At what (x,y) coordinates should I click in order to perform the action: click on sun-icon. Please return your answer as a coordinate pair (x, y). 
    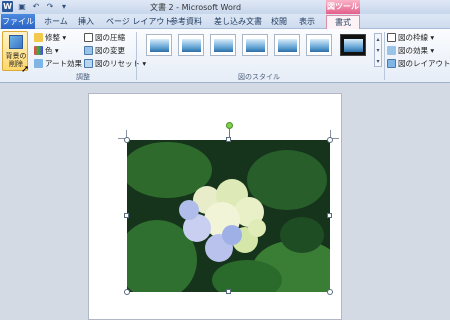
    Looking at the image, I should click on (38, 37).